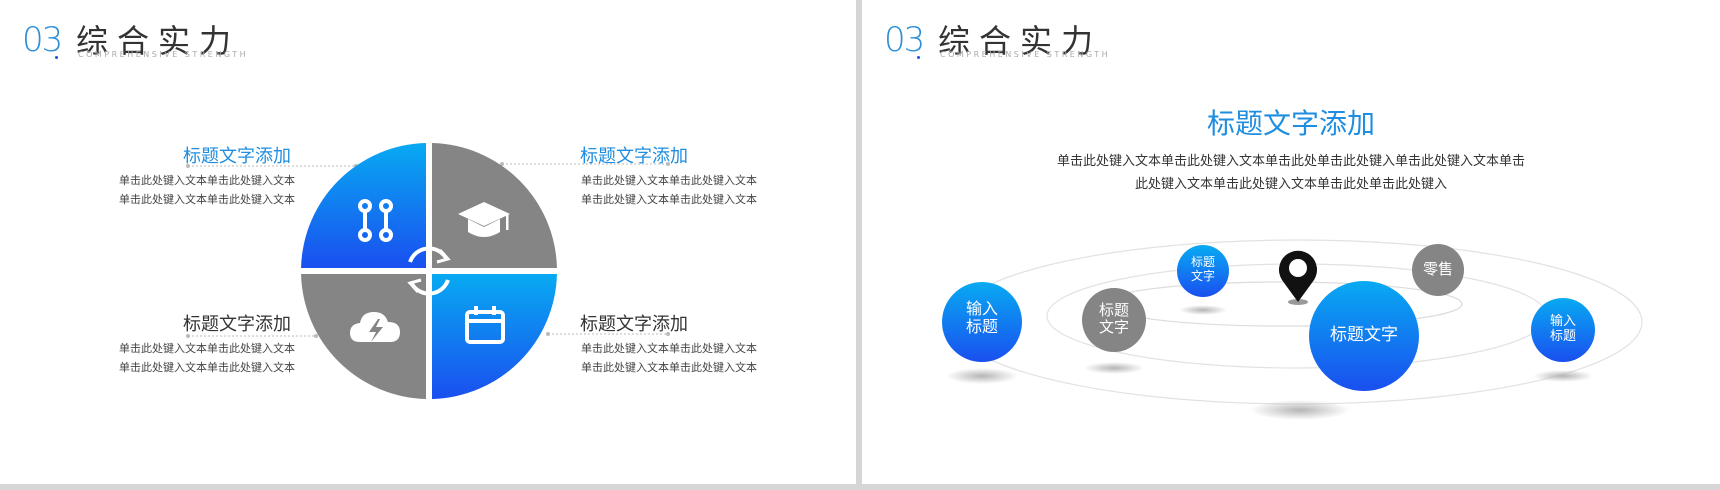  Describe the element at coordinates (1562, 329) in the screenshot. I see `bubble-input-title-right-label: 输入 标题` at that location.